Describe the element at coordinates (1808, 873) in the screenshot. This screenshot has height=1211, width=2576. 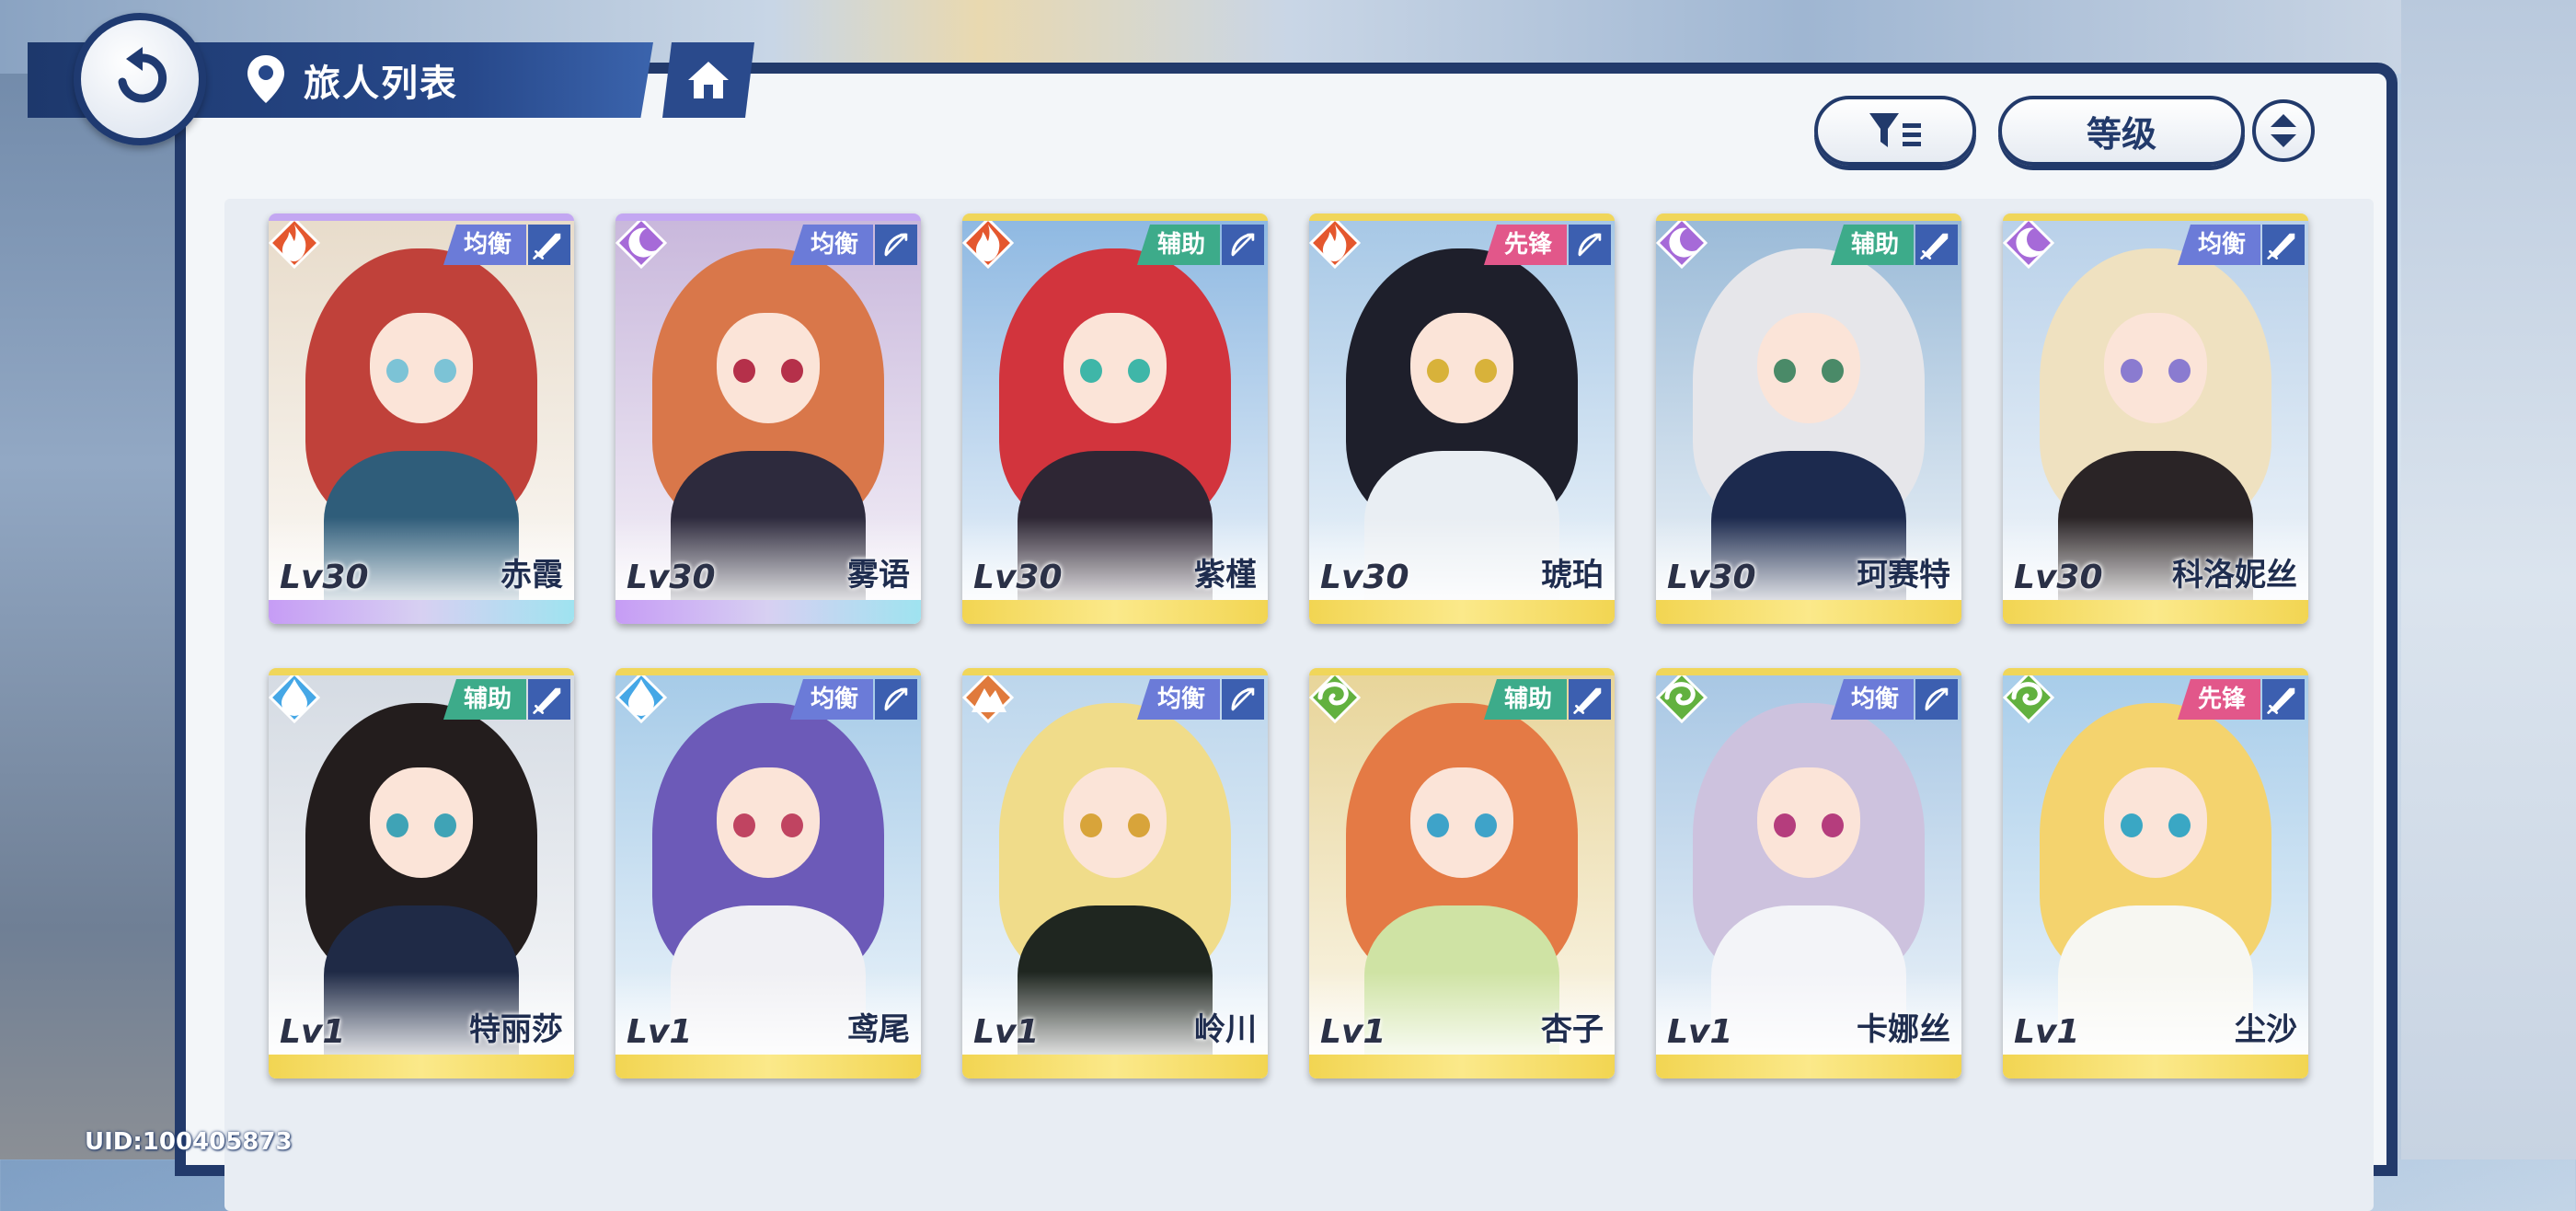
I see `character-card: 均衡 Lv1 卡娜丝` at that location.